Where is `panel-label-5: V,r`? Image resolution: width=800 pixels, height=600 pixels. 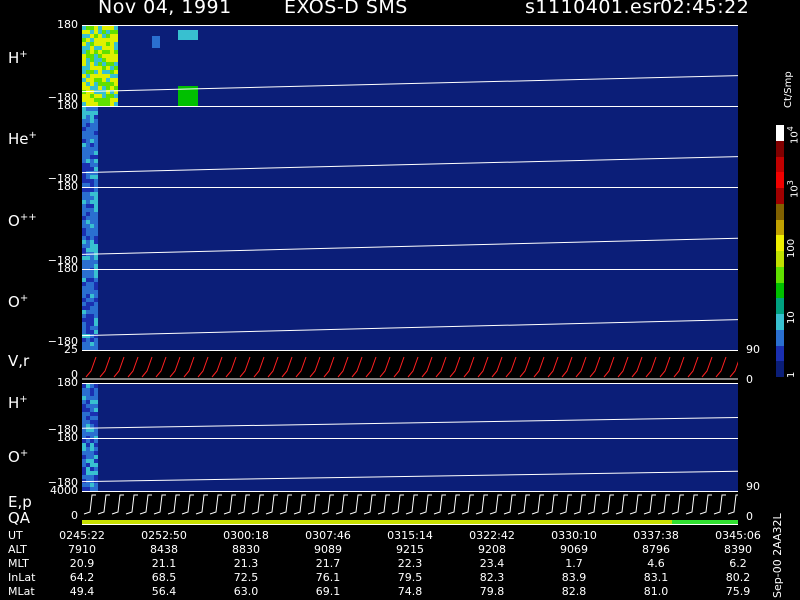 panel-label-5: V,r is located at coordinates (18, 361).